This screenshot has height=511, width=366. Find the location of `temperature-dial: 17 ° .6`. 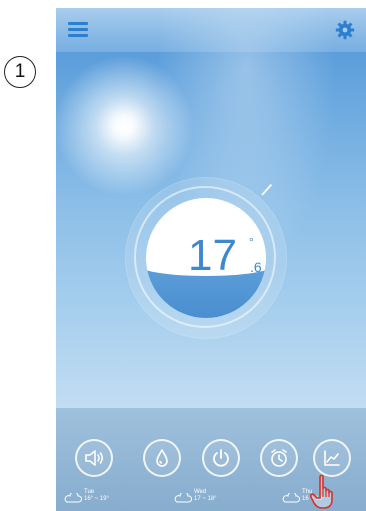

temperature-dial: 17 ° .6 is located at coordinates (206, 258).